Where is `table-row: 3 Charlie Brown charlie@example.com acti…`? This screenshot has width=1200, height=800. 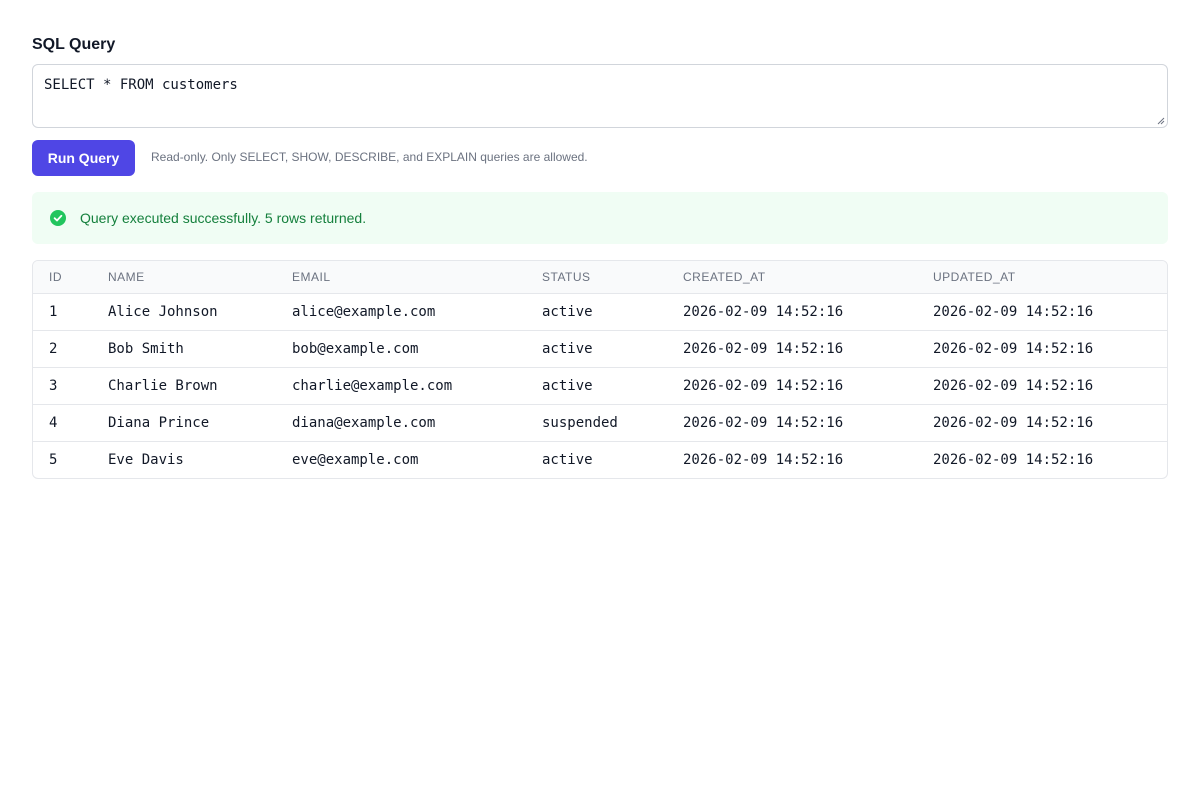
table-row: 3 Charlie Brown charlie@example.com acti… is located at coordinates (600, 386).